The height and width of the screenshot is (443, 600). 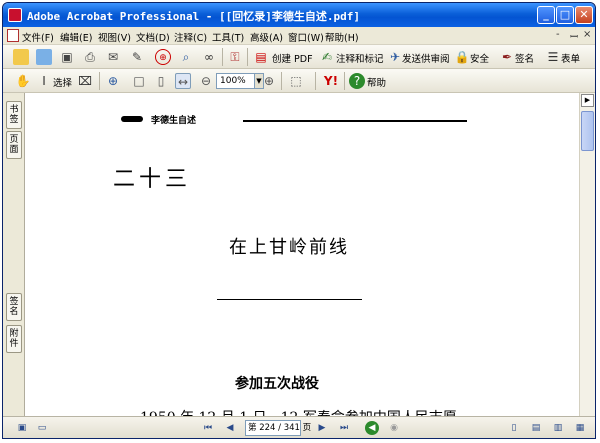 I want to click on go-forward-icon: ◉, so click(x=394, y=428).